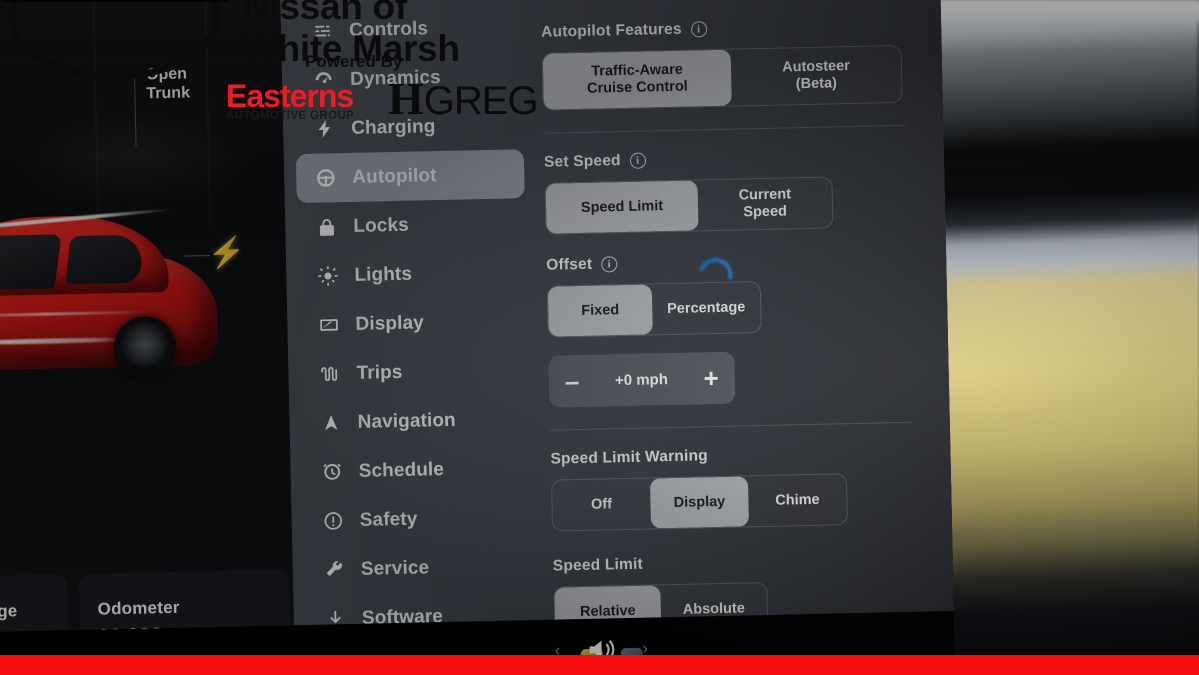 The height and width of the screenshot is (675, 1199). What do you see at coordinates (328, 325) in the screenshot?
I see `display-icon` at bounding box center [328, 325].